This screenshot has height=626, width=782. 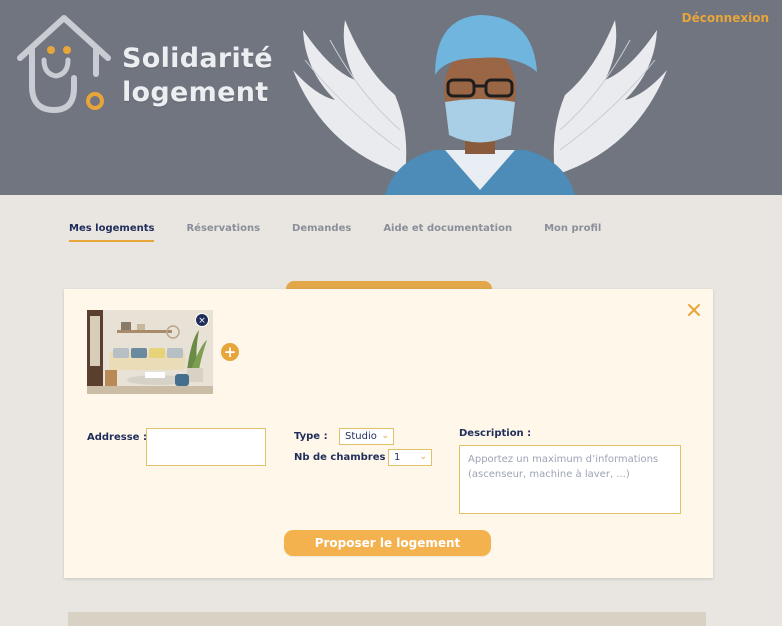 What do you see at coordinates (447, 232) in the screenshot?
I see `tab-aide-documentation: Aide et documentation` at bounding box center [447, 232].